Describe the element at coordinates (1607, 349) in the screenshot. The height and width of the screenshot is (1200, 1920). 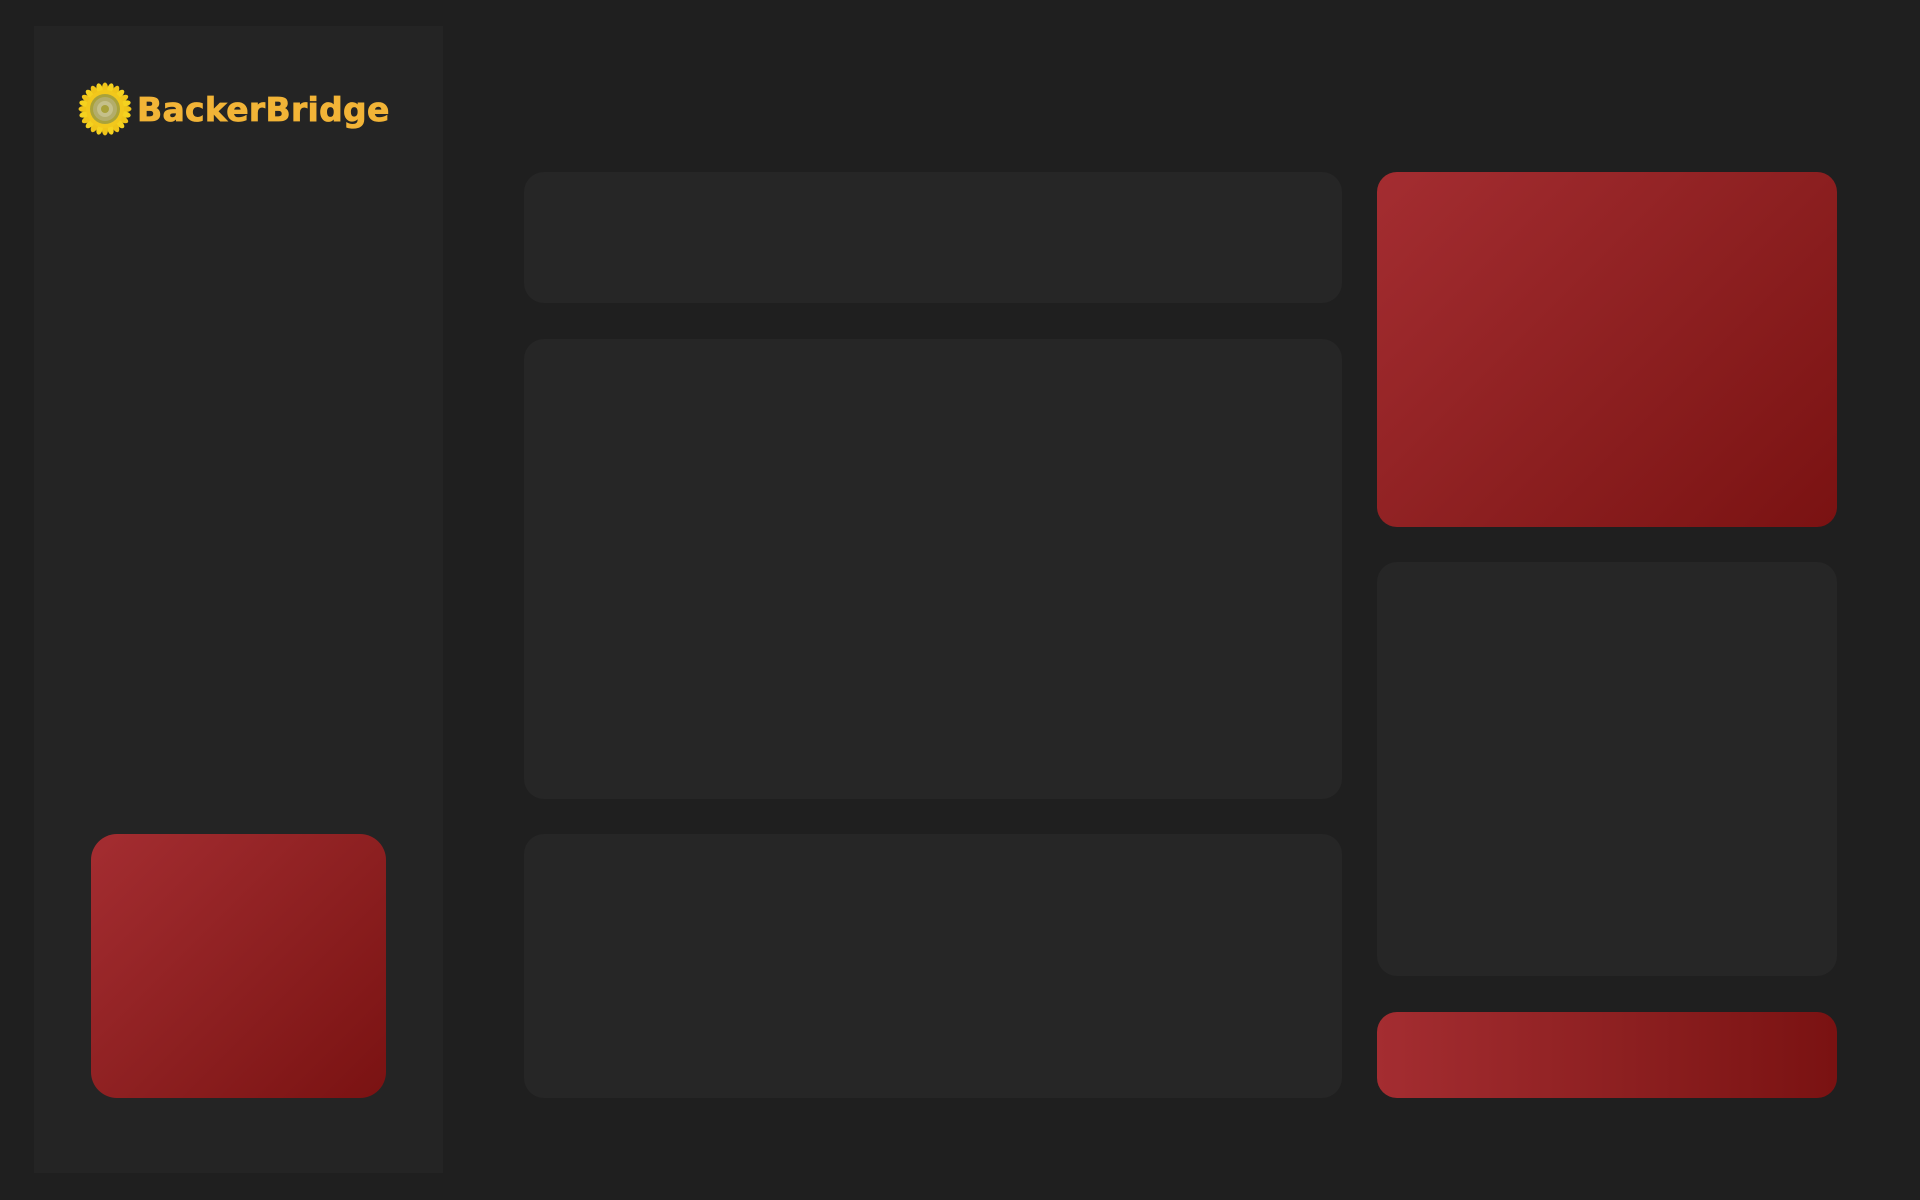
I see `hero-card` at that location.